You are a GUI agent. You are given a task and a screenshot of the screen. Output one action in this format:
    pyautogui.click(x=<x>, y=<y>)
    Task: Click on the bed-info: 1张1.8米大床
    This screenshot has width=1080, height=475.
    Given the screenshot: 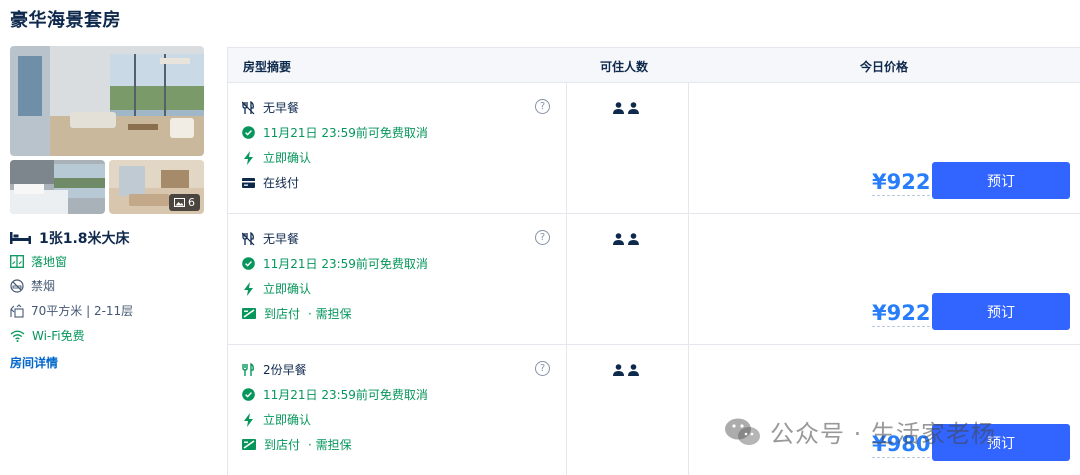 What is the action you would take?
    pyautogui.click(x=70, y=238)
    